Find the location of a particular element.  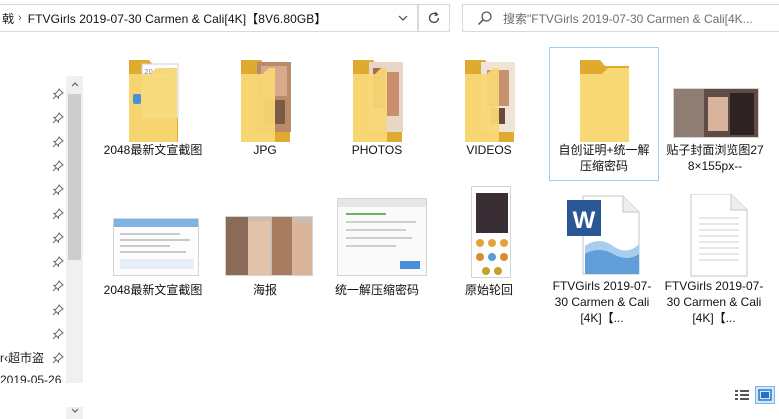

scrollbar-thumb is located at coordinates (74, 177).